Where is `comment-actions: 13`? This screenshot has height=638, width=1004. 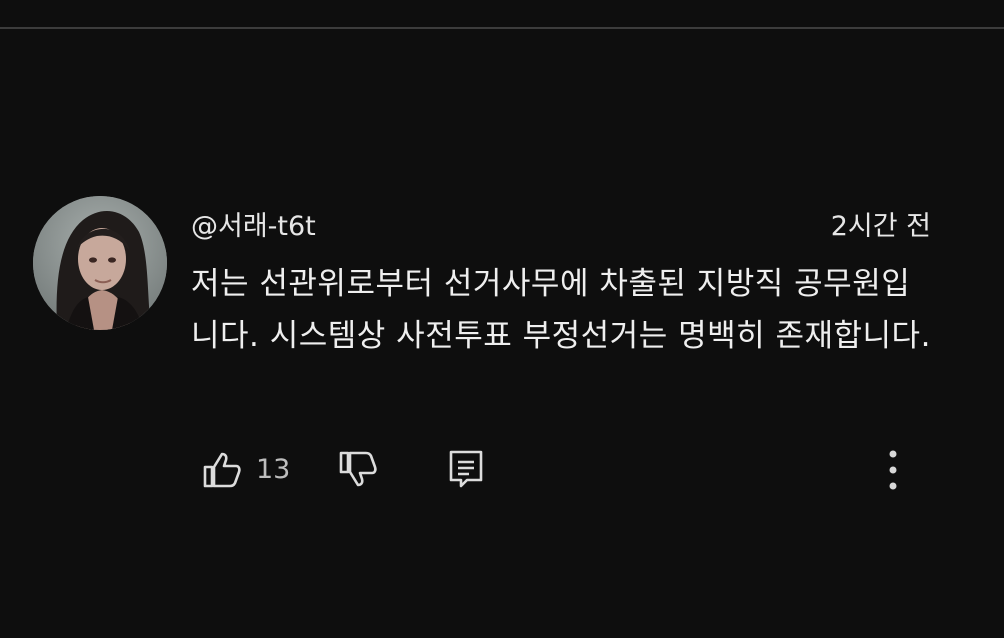
comment-actions: 13 is located at coordinates (555, 470).